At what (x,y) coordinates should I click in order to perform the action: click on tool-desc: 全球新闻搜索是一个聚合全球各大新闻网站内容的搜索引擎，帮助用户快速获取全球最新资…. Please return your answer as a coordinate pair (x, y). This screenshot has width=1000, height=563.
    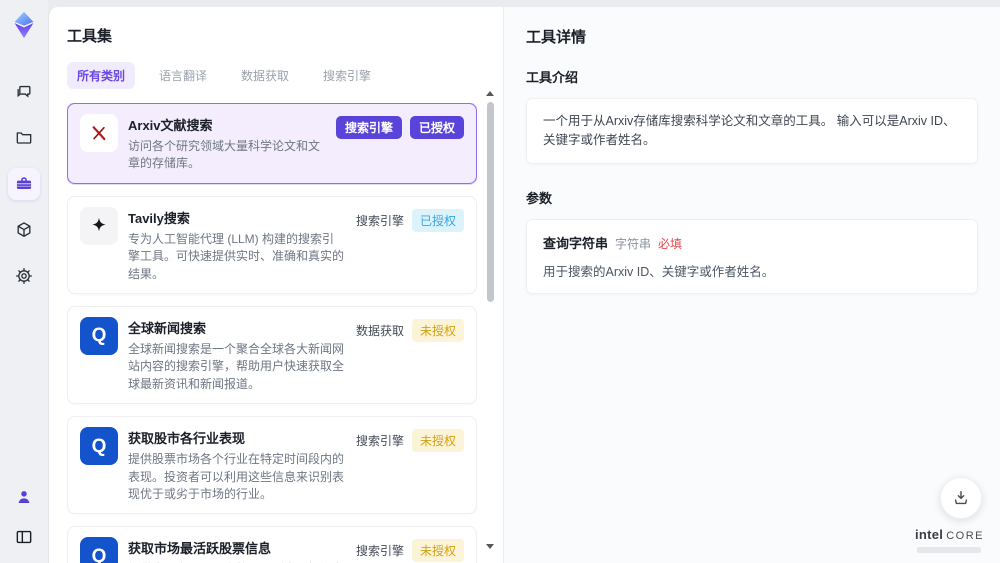
    Looking at the image, I should click on (236, 366).